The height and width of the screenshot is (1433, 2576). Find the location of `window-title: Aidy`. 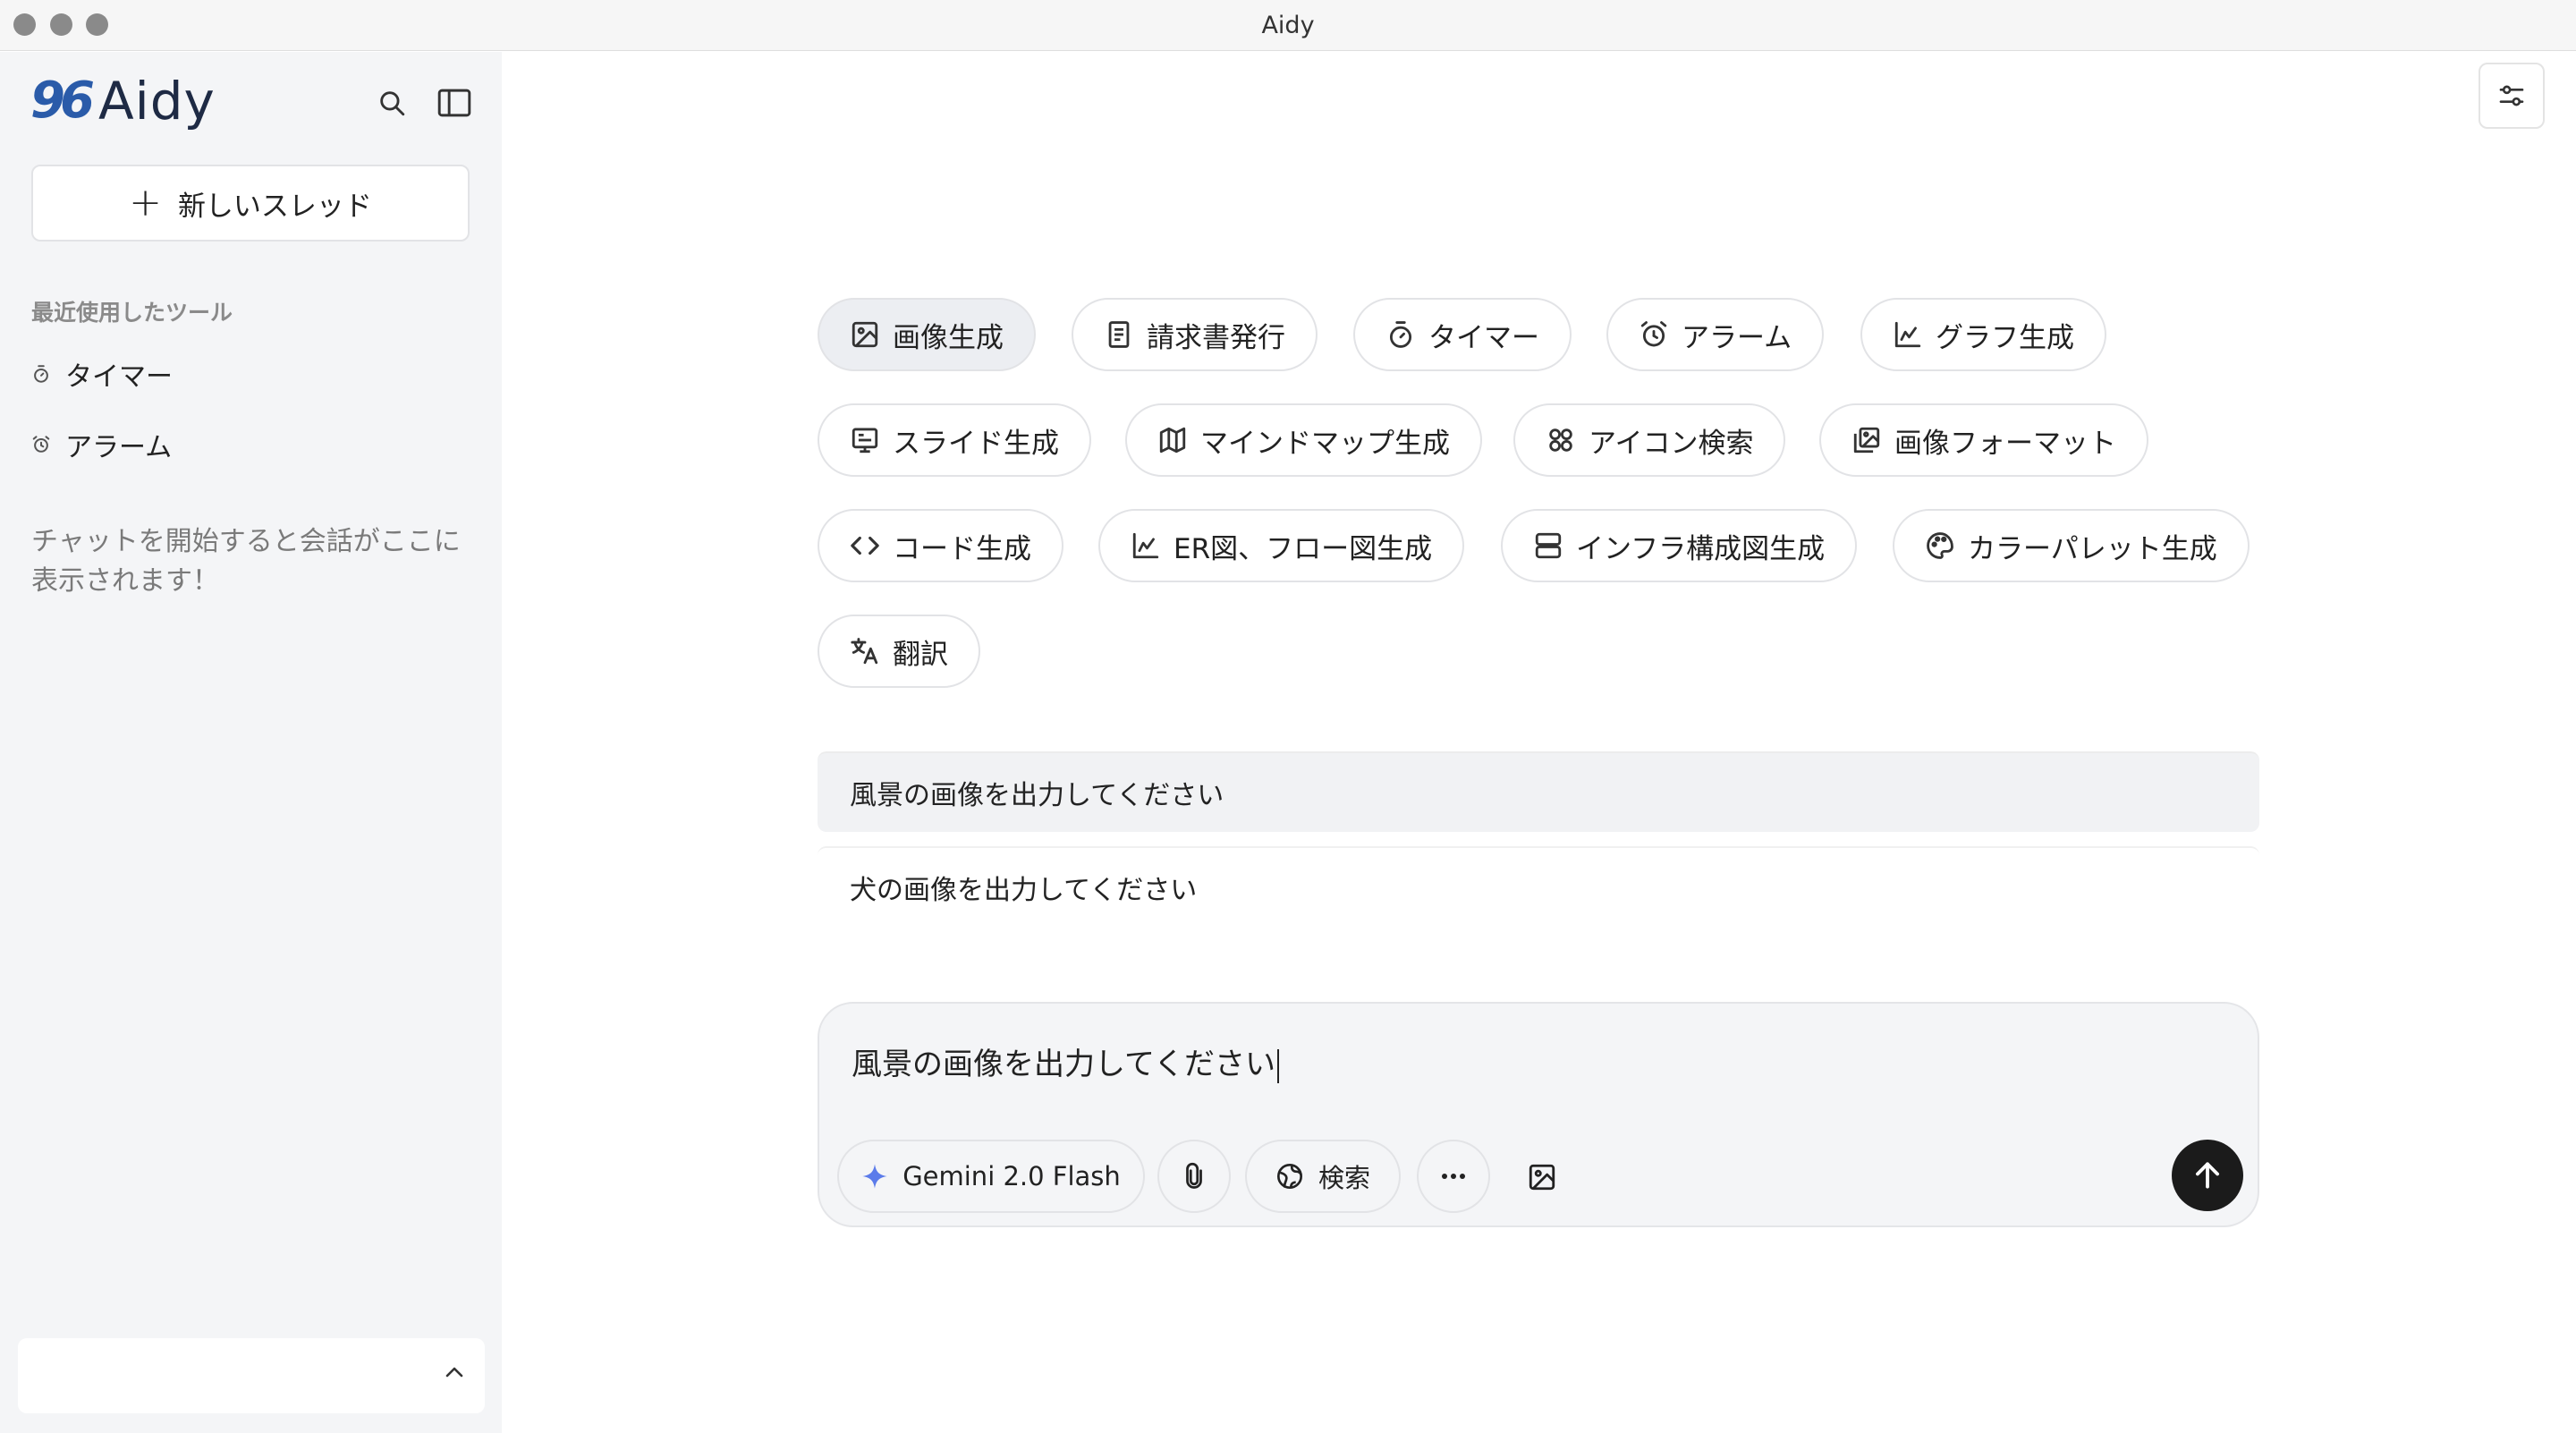

window-title: Aidy is located at coordinates (1288, 25).